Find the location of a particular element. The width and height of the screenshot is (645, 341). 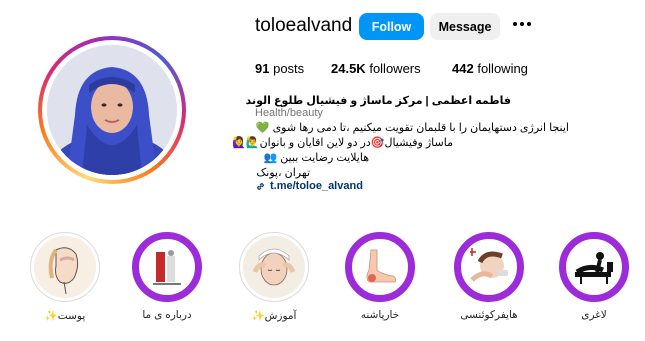

avatar-photo is located at coordinates (112, 110).